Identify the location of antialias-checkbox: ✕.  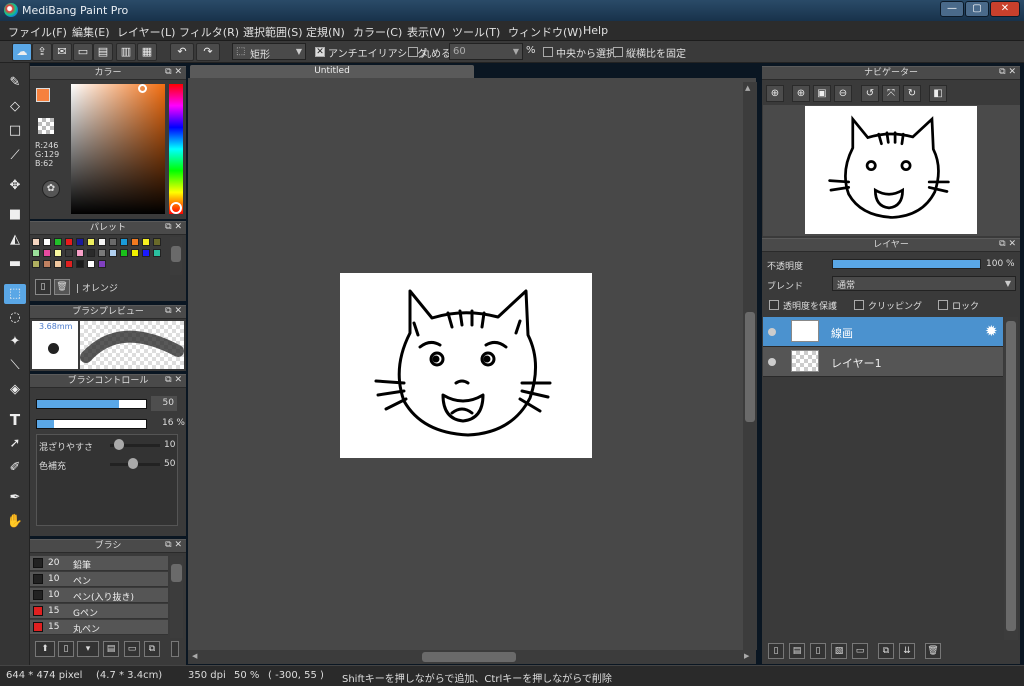
(320, 52).